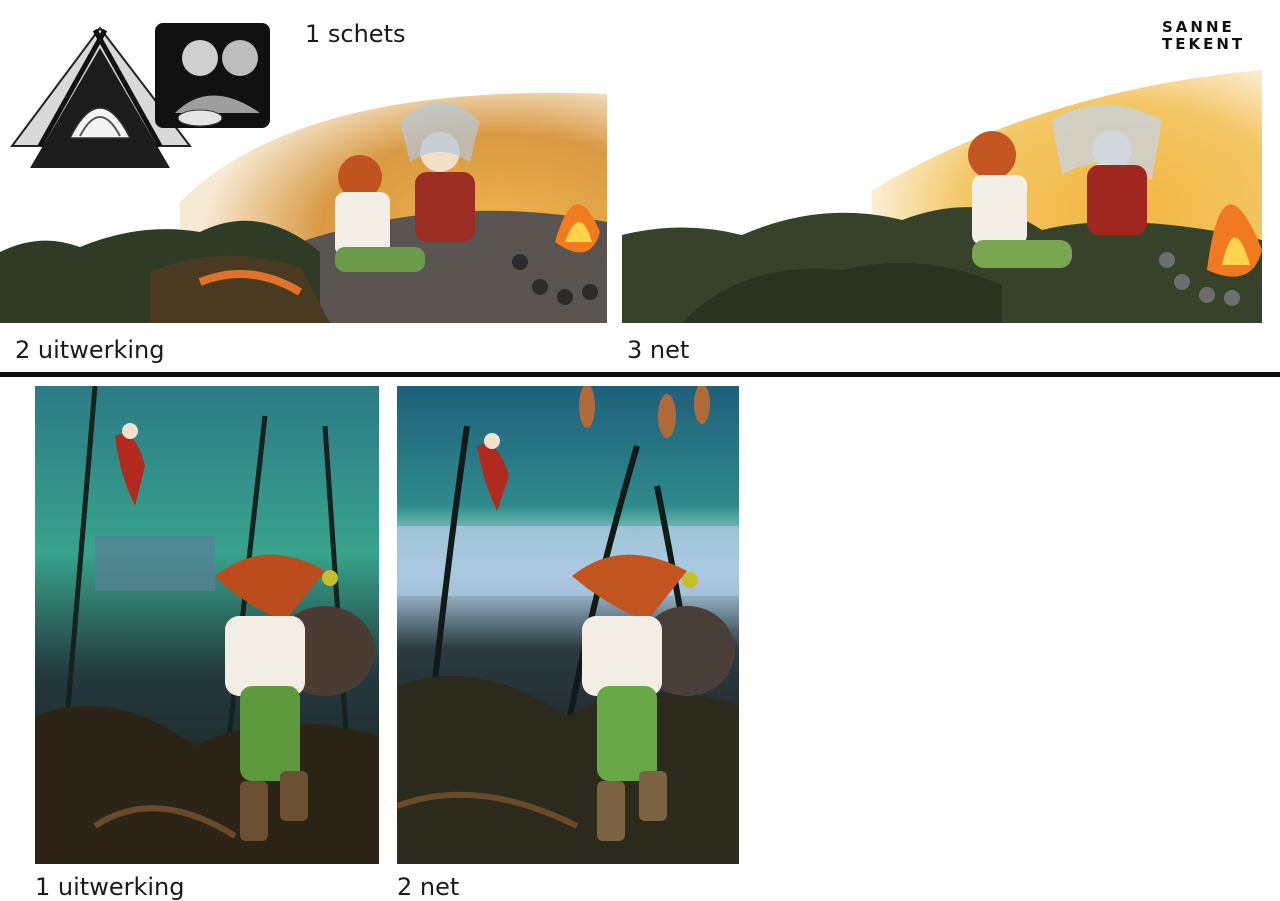 The image size is (1280, 901). Describe the element at coordinates (303, 202) in the screenshot. I see `illustration-campfire-rough` at that location.